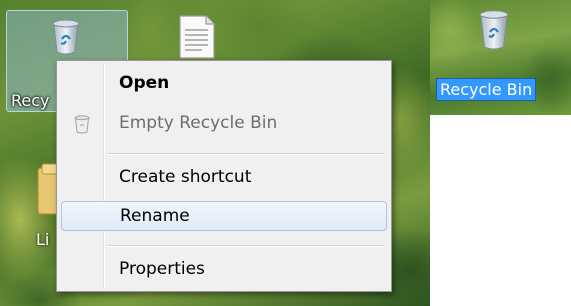 The image size is (571, 306). I want to click on library-label: Li, so click(43, 239).